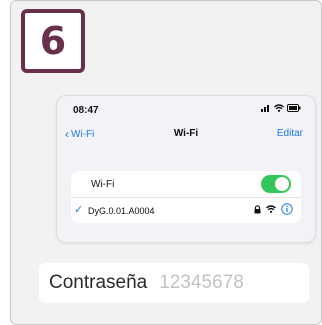 The image size is (322, 325). Describe the element at coordinates (265, 108) in the screenshot. I see `signal-icon` at that location.